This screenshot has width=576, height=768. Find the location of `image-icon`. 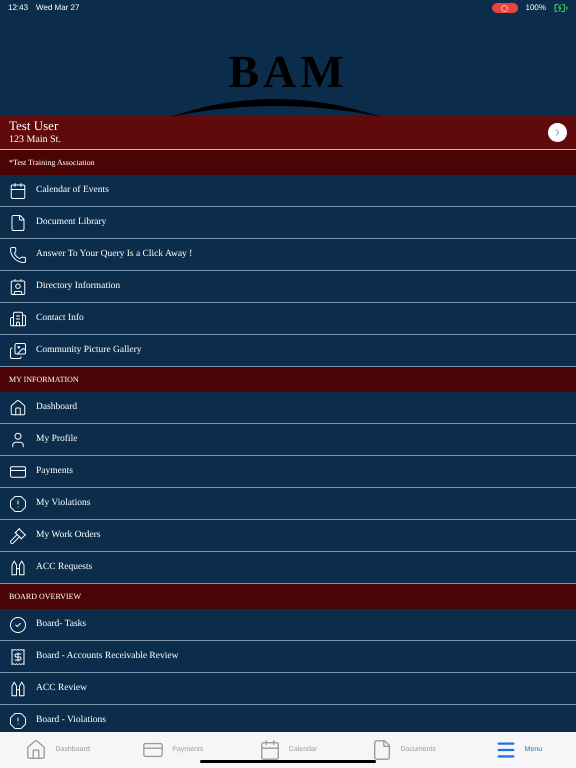

image-icon is located at coordinates (18, 351).